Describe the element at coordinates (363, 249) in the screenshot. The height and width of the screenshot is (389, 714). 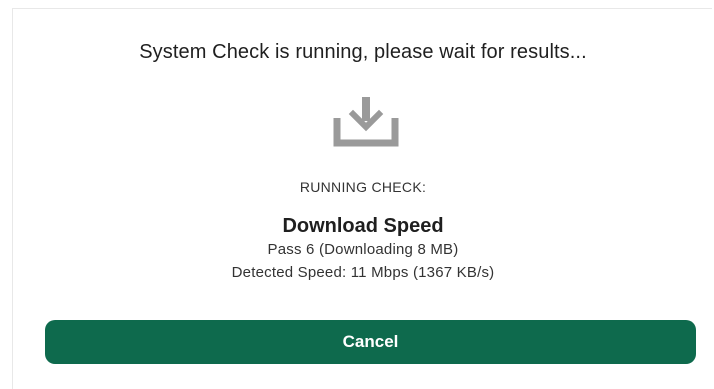
I see `pass-info: Pass 6 (Downloading 8 MB)` at that location.